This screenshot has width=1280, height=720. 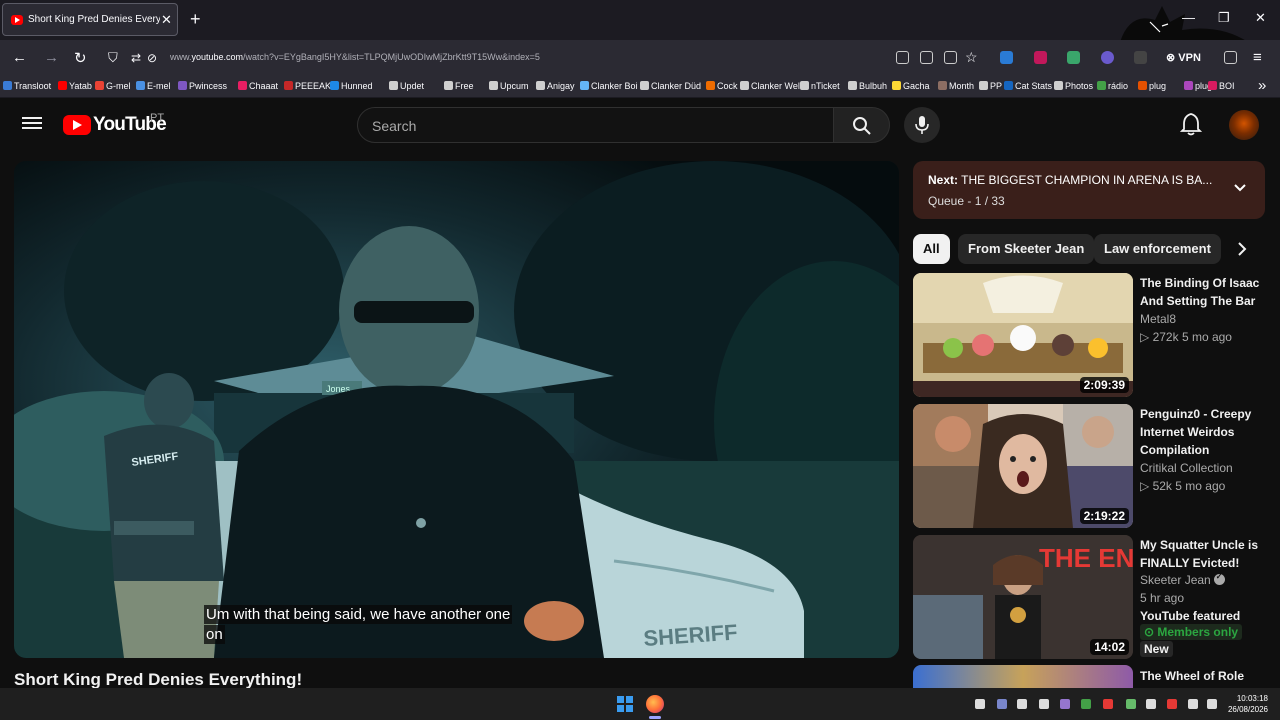 What do you see at coordinates (861, 125) in the screenshot?
I see `search-button` at bounding box center [861, 125].